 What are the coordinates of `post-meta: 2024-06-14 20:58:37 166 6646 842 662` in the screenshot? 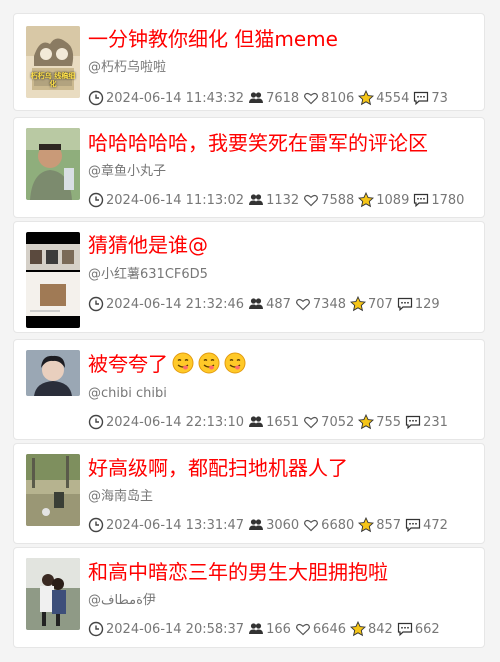 It's located at (283, 629).